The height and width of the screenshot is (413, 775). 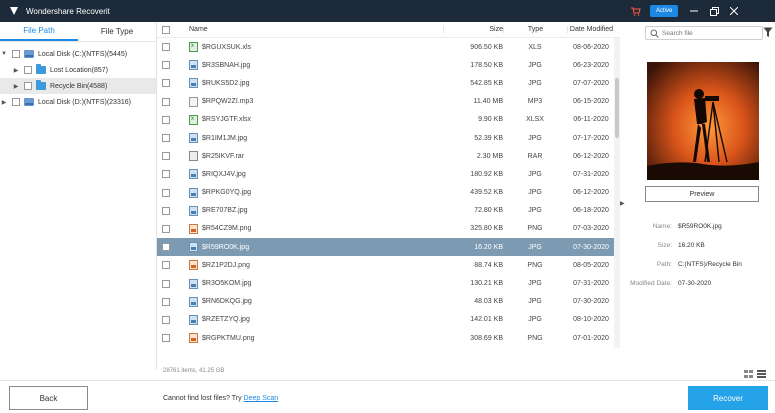 I want to click on meta-value: 07-30-2020, so click(x=695, y=283).